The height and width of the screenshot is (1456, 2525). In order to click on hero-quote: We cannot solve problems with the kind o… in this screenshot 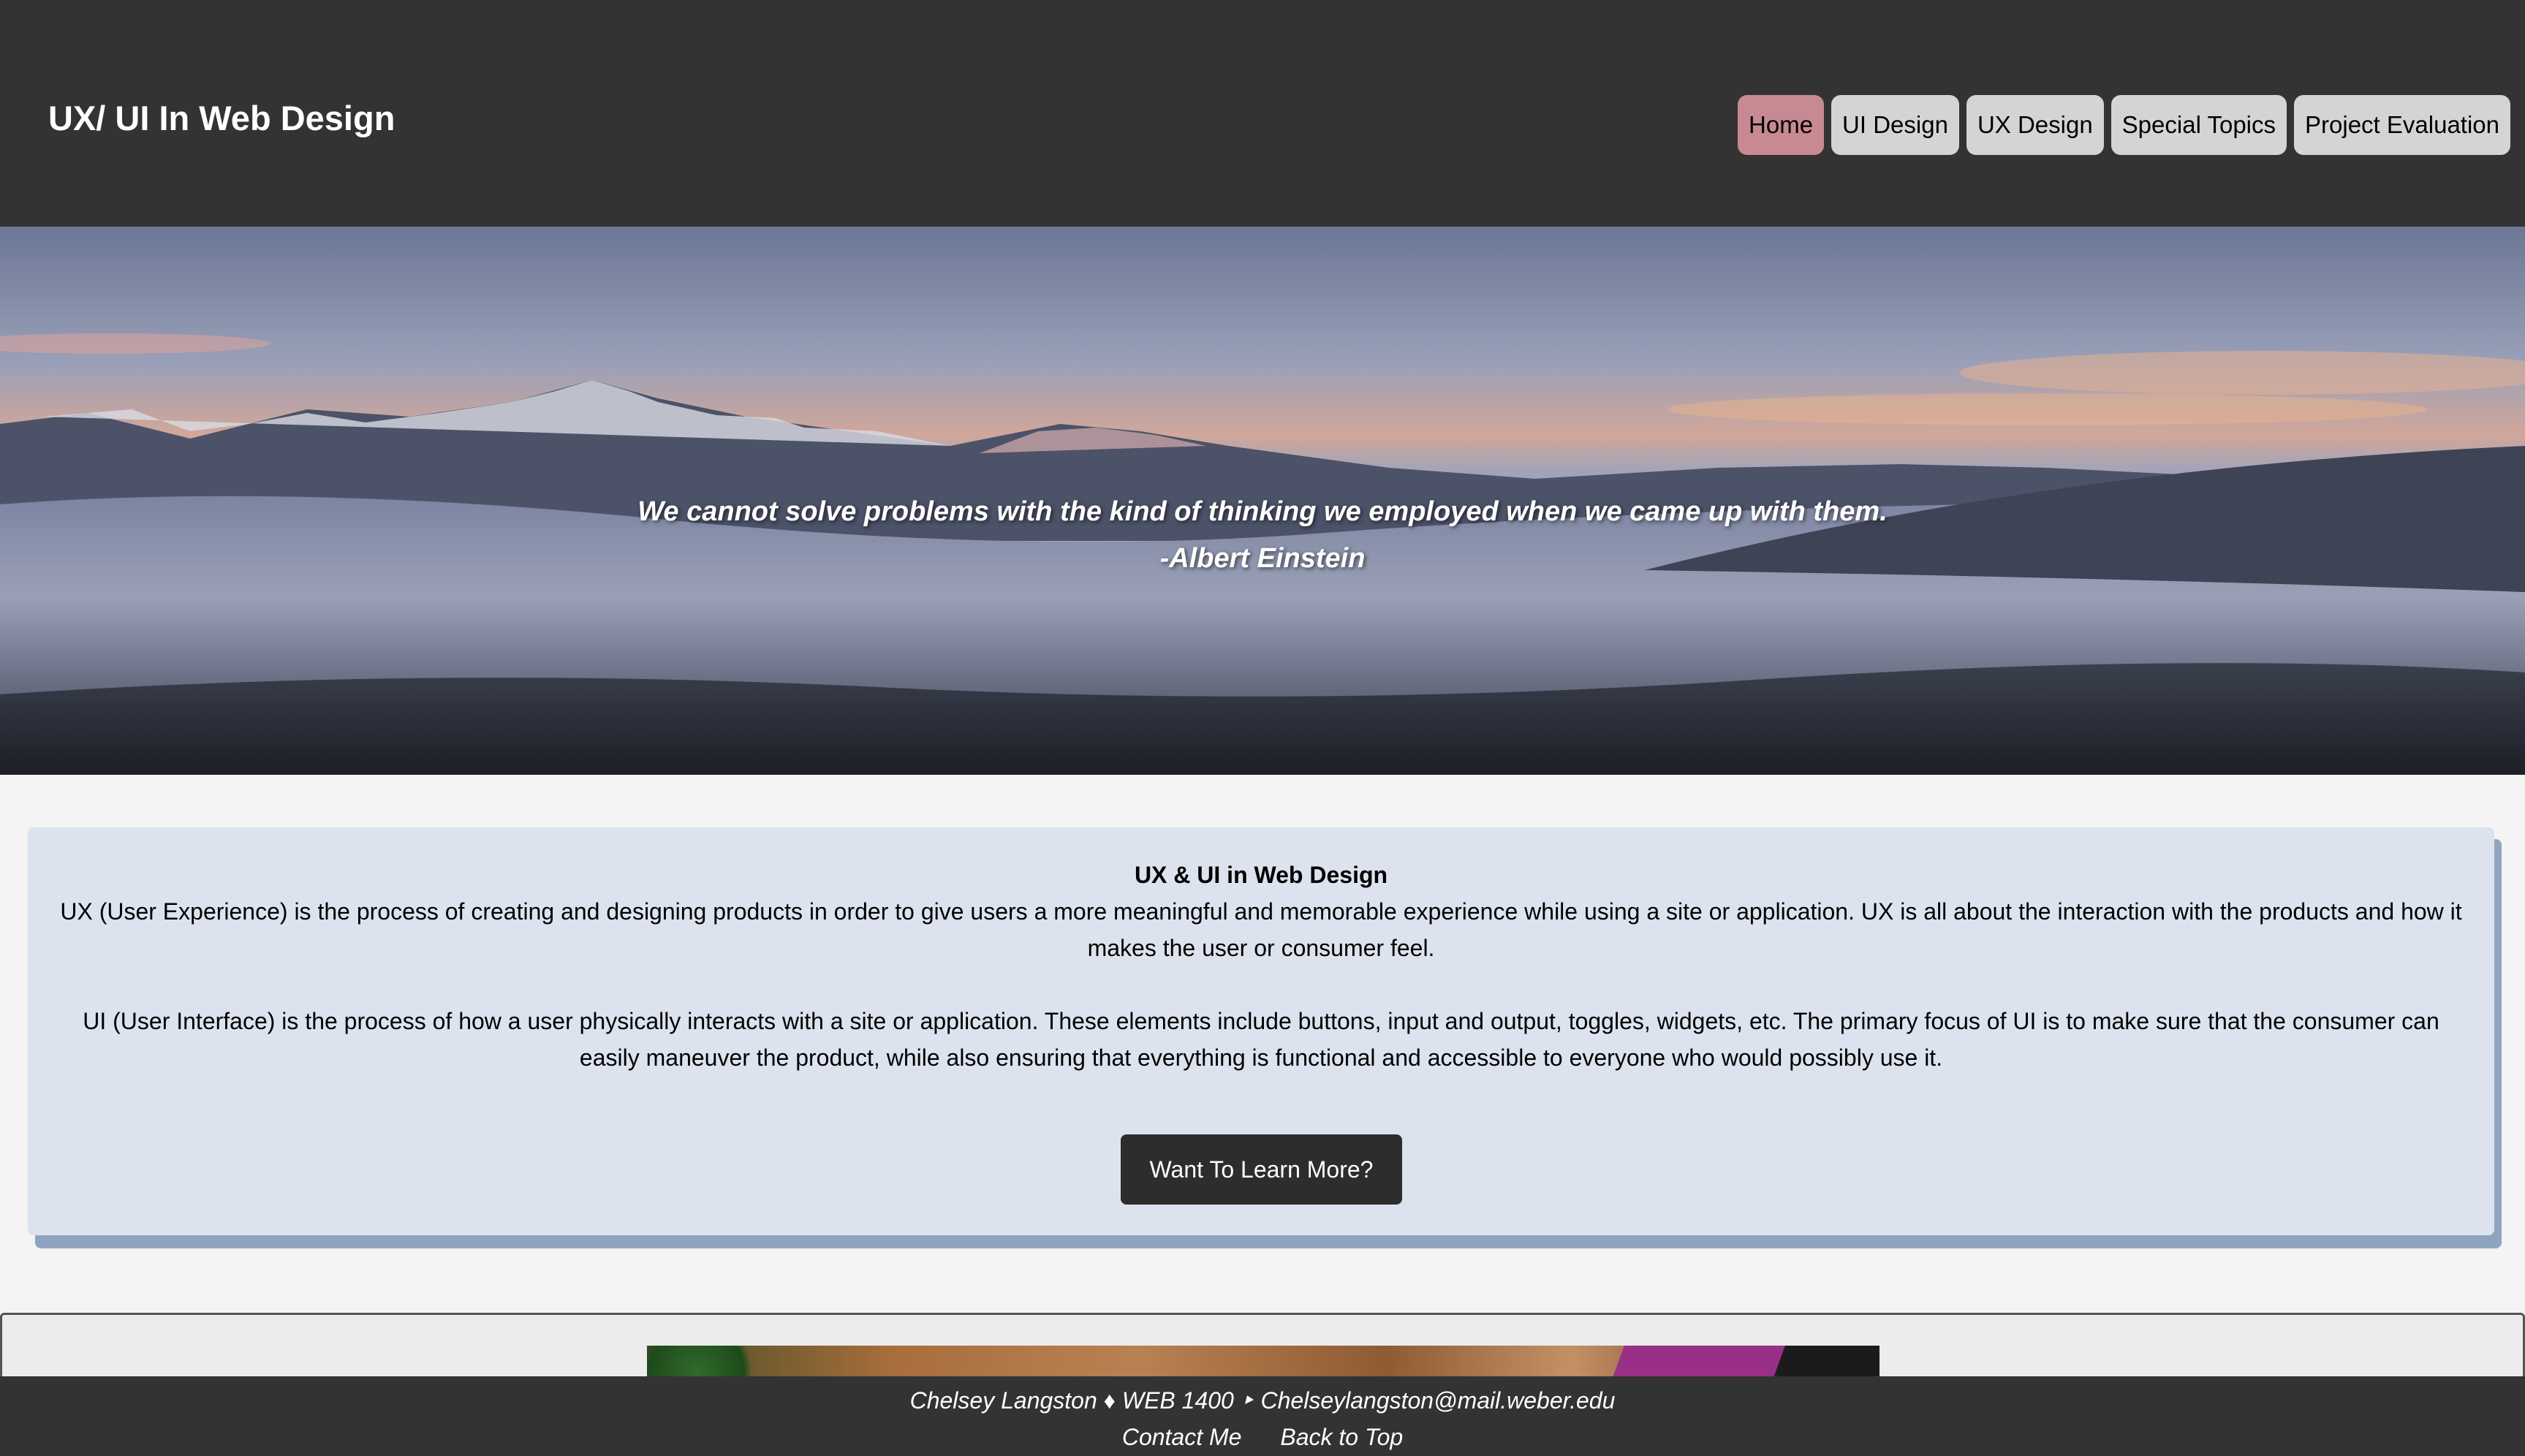, I will do `click(1263, 535)`.